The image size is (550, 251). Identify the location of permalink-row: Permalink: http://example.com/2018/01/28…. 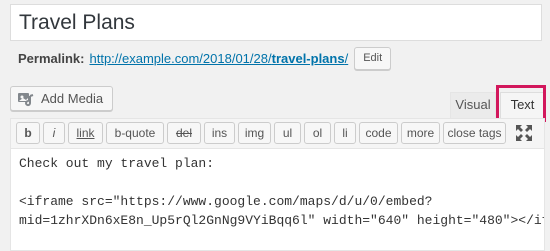
(205, 58).